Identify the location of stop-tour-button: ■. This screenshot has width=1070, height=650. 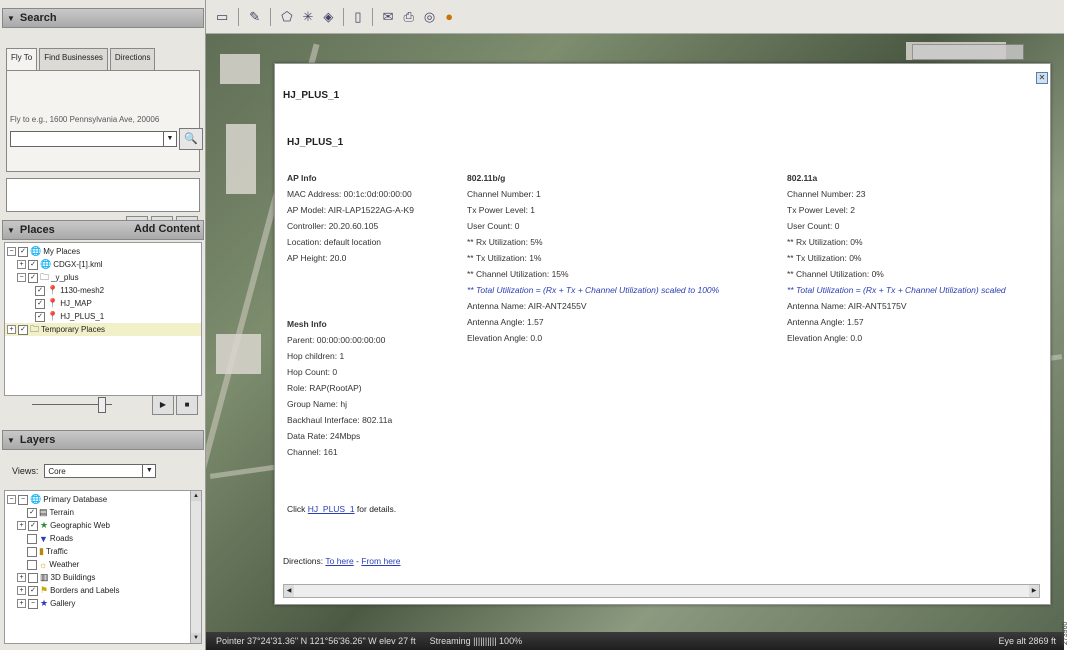
(187, 405).